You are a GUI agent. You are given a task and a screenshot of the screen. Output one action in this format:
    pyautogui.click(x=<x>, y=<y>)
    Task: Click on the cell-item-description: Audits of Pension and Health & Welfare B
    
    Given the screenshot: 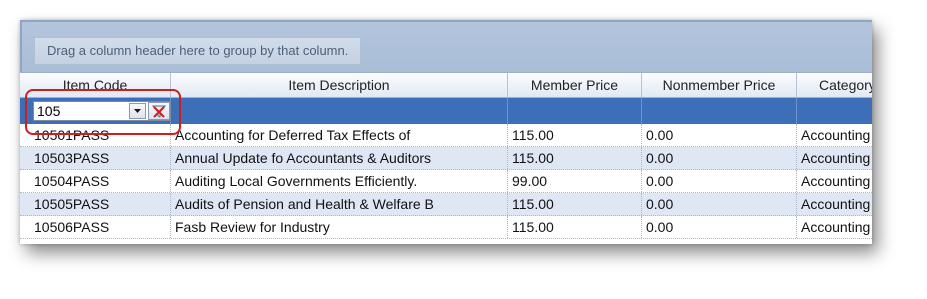 What is the action you would take?
    pyautogui.click(x=339, y=204)
    